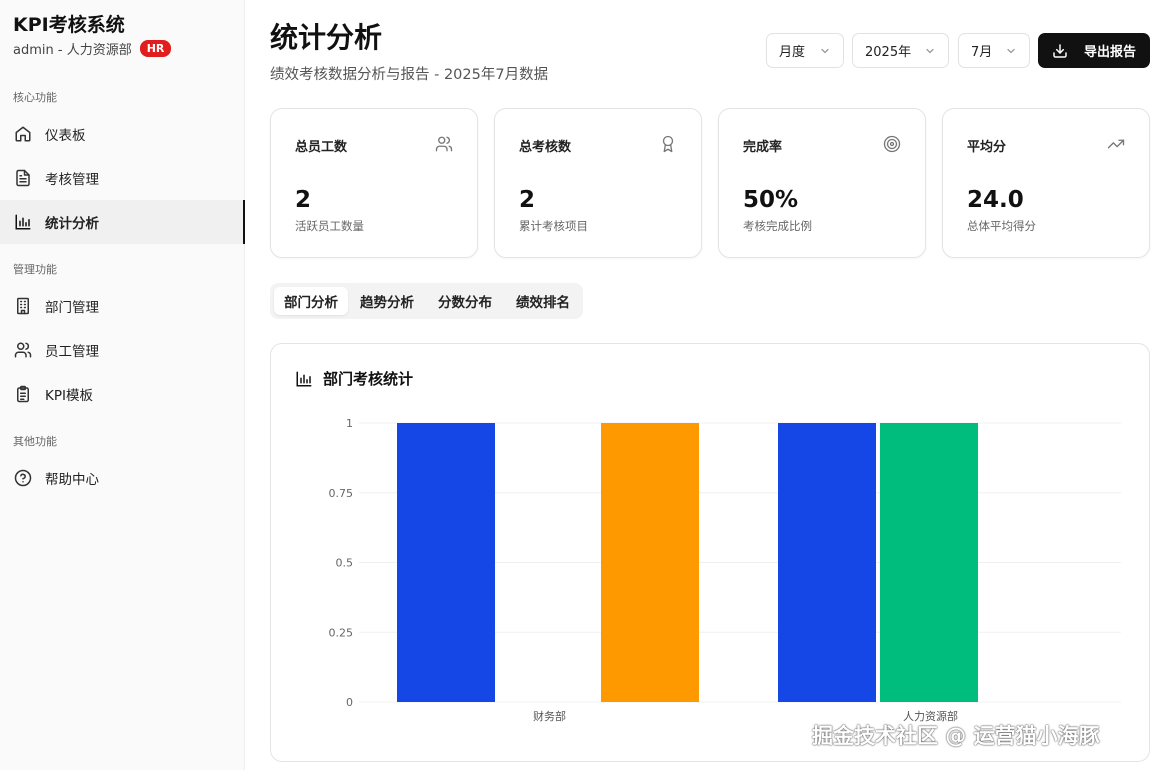  Describe the element at coordinates (72, 352) in the screenshot. I see `sidebar-item-label: 员工管理` at that location.